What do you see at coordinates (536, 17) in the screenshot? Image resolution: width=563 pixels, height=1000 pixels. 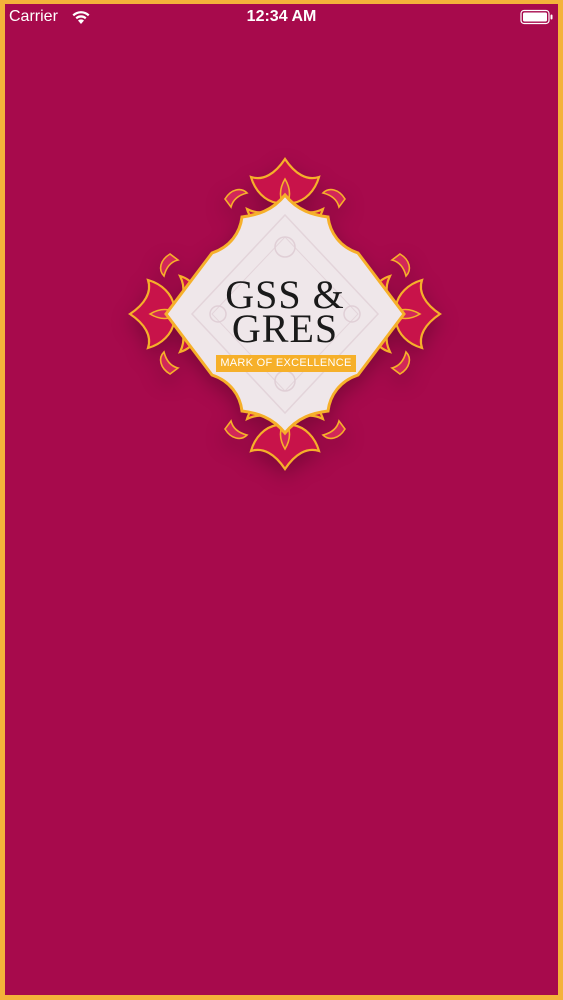 I see `battery-icon` at bounding box center [536, 17].